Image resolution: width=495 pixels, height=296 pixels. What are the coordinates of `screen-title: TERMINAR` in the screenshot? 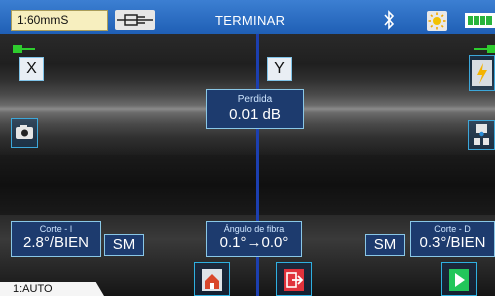 It's located at (250, 20).